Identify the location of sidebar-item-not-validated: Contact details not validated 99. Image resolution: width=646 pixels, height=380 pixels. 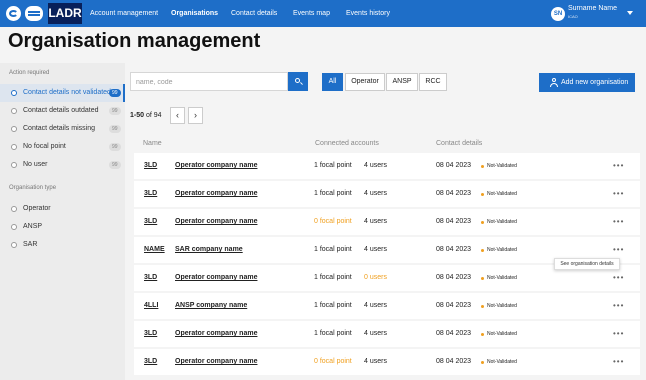
(62, 93).